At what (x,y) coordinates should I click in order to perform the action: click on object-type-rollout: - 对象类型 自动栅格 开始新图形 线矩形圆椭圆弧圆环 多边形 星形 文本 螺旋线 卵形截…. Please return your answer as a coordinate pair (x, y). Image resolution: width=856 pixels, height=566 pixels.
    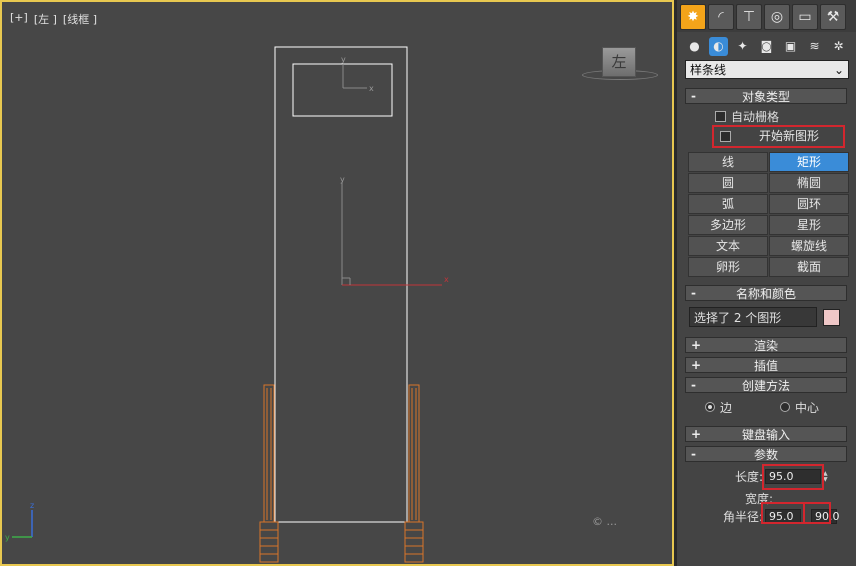
    Looking at the image, I should click on (767, 182).